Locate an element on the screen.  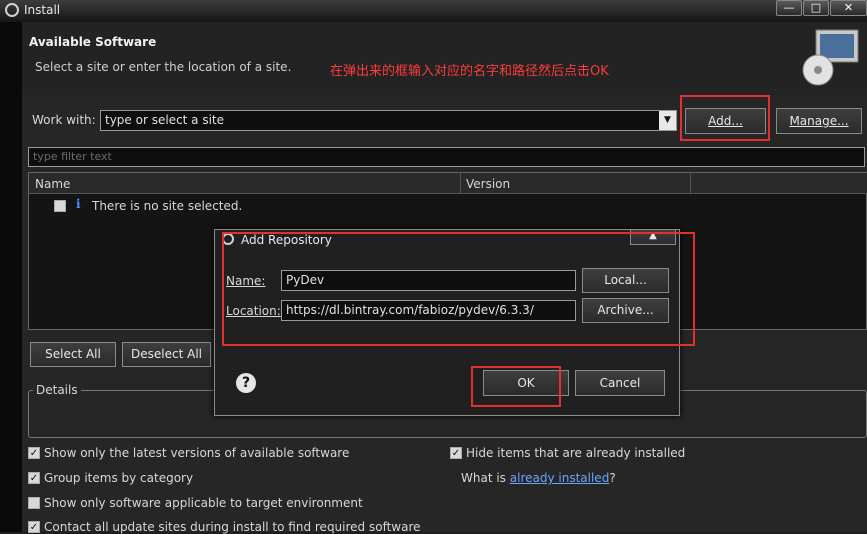
already-installed-row: What is already installed? is located at coordinates (538, 478).